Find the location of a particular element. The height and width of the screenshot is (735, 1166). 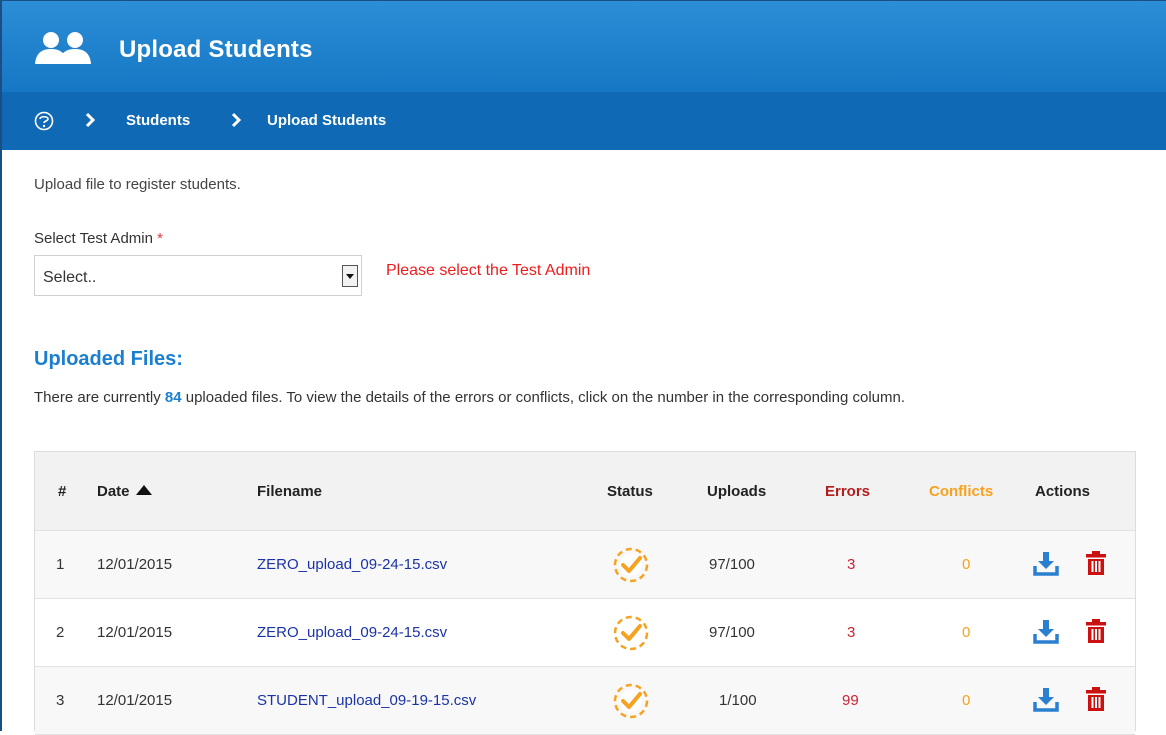

row-number: 3 is located at coordinates (60, 700).